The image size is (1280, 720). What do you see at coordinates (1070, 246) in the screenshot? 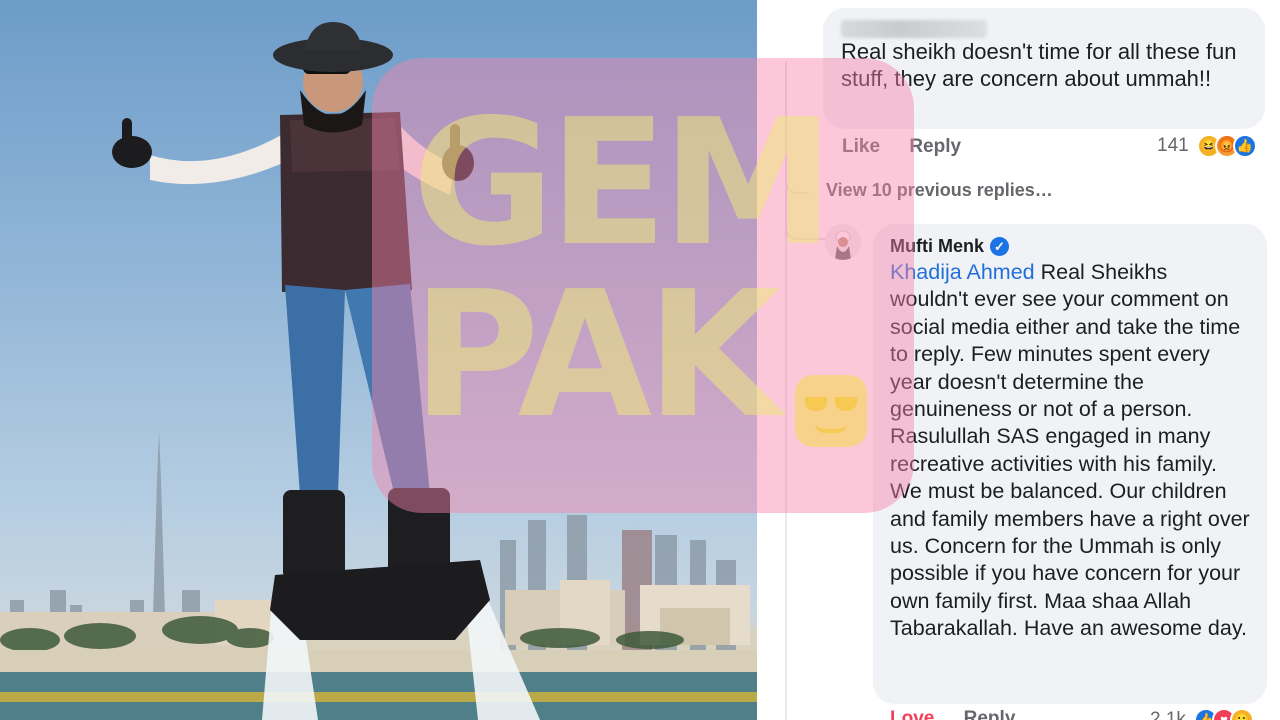
I see `reply-author: Mufti Menk ✓` at bounding box center [1070, 246].